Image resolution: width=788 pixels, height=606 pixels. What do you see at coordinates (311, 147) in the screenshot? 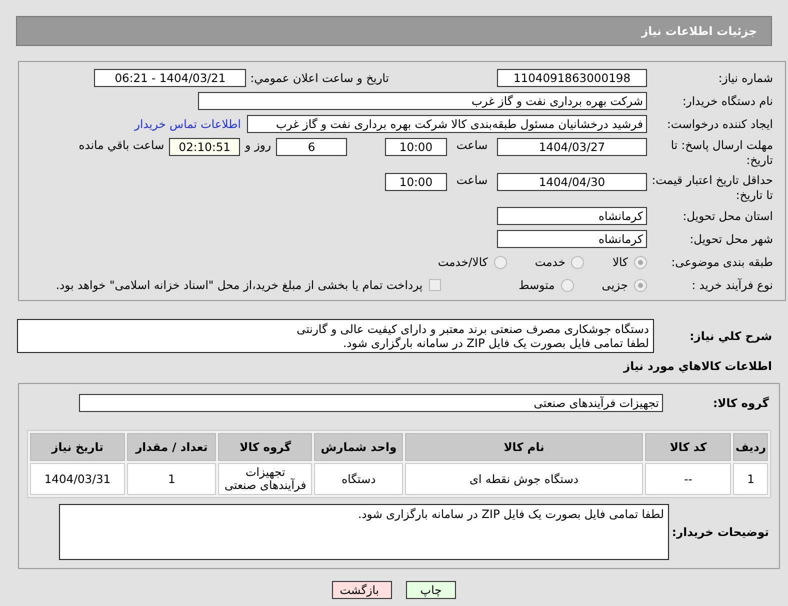
I see `days-field: 6` at bounding box center [311, 147].